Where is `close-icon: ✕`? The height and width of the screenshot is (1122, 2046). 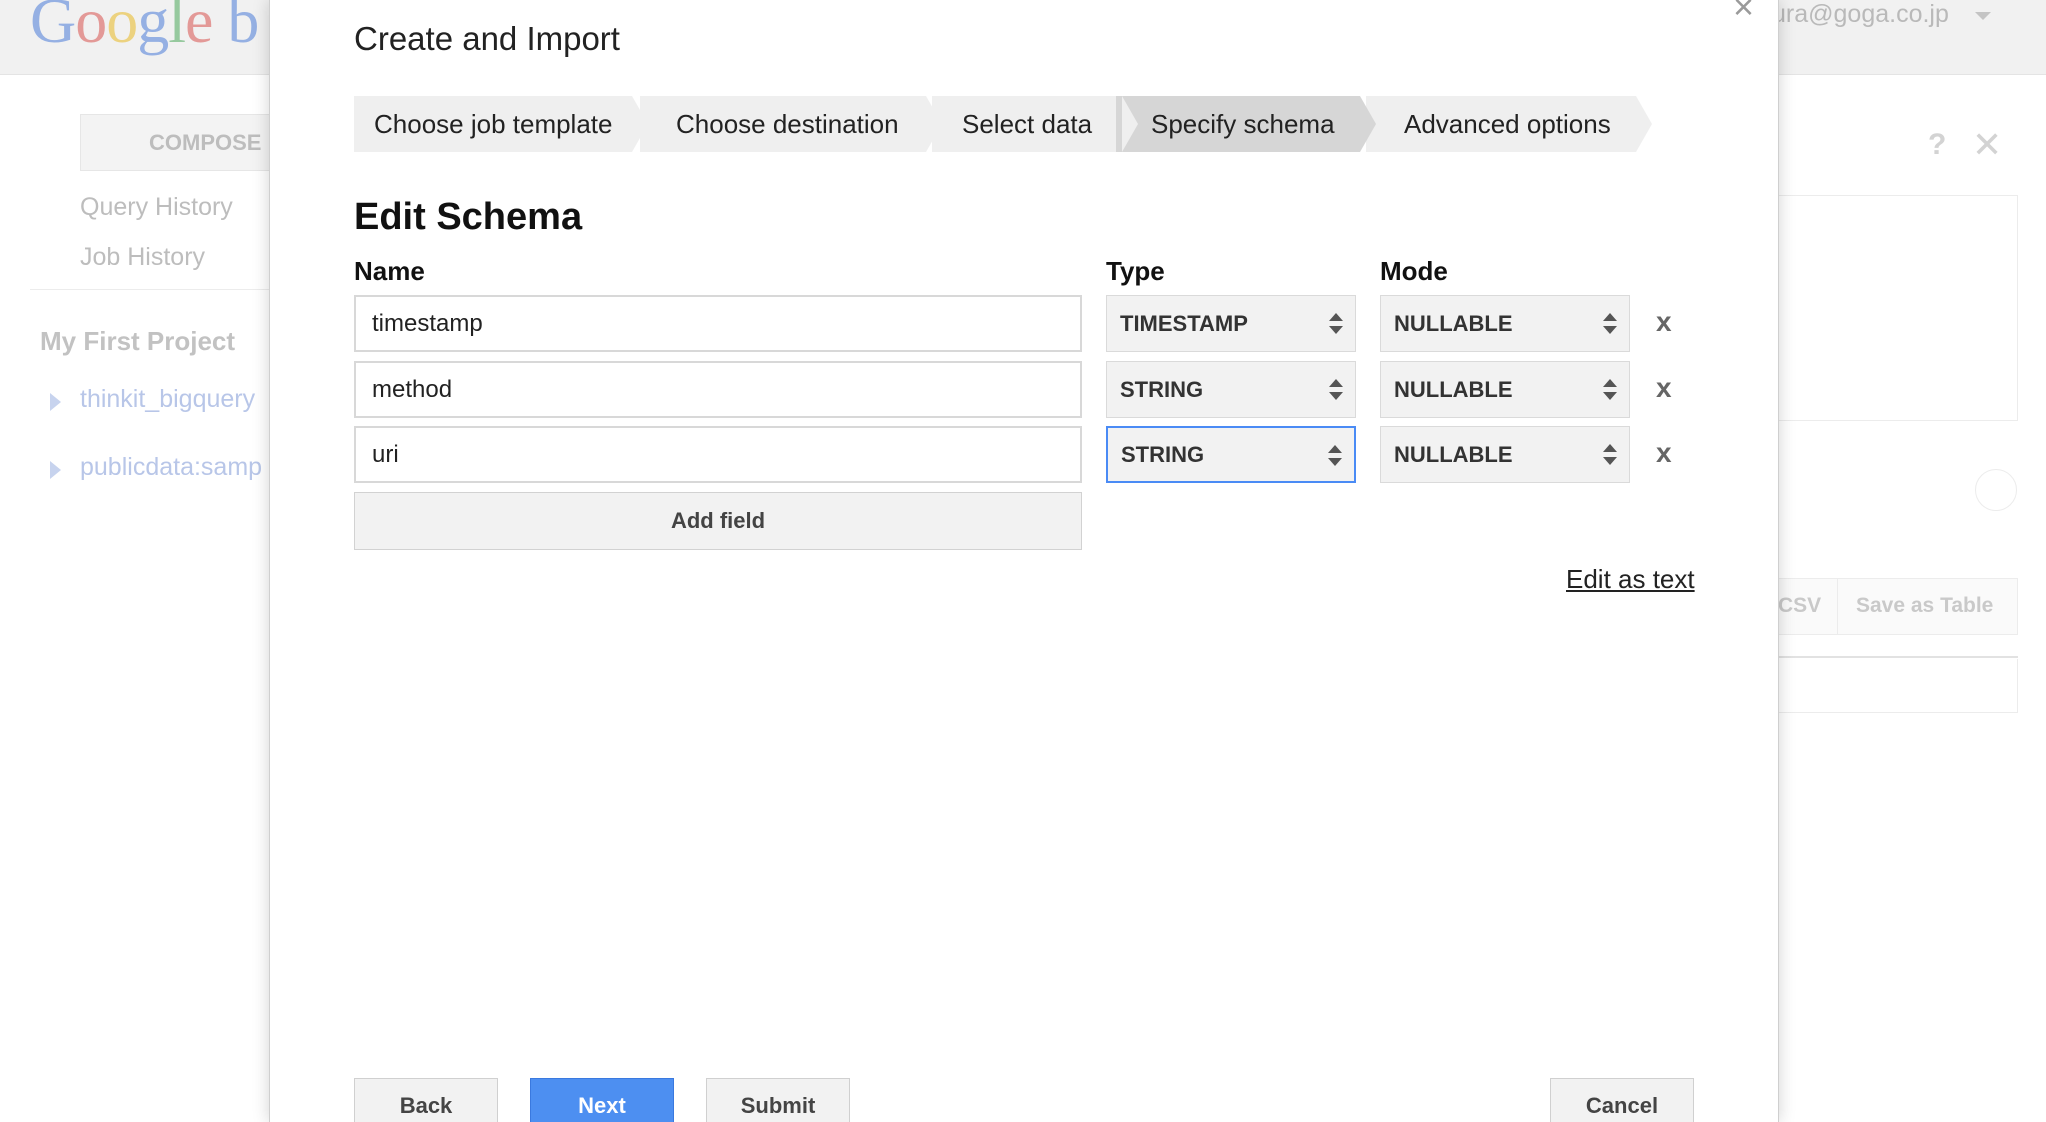
close-icon: ✕ is located at coordinates (1987, 145).